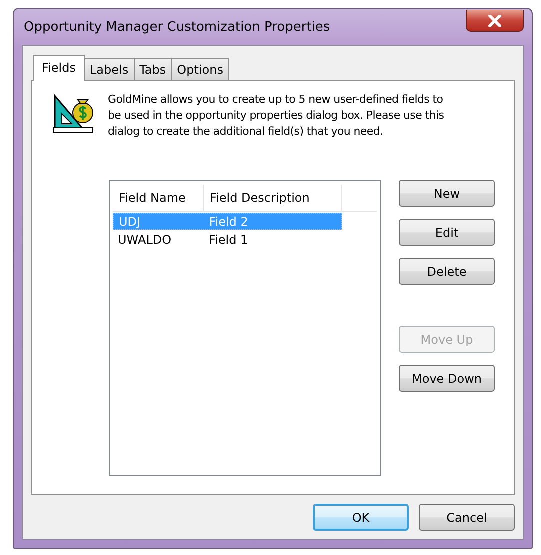 This screenshot has height=555, width=541. What do you see at coordinates (130, 221) in the screenshot?
I see `table-cell-text: UDJ` at bounding box center [130, 221].